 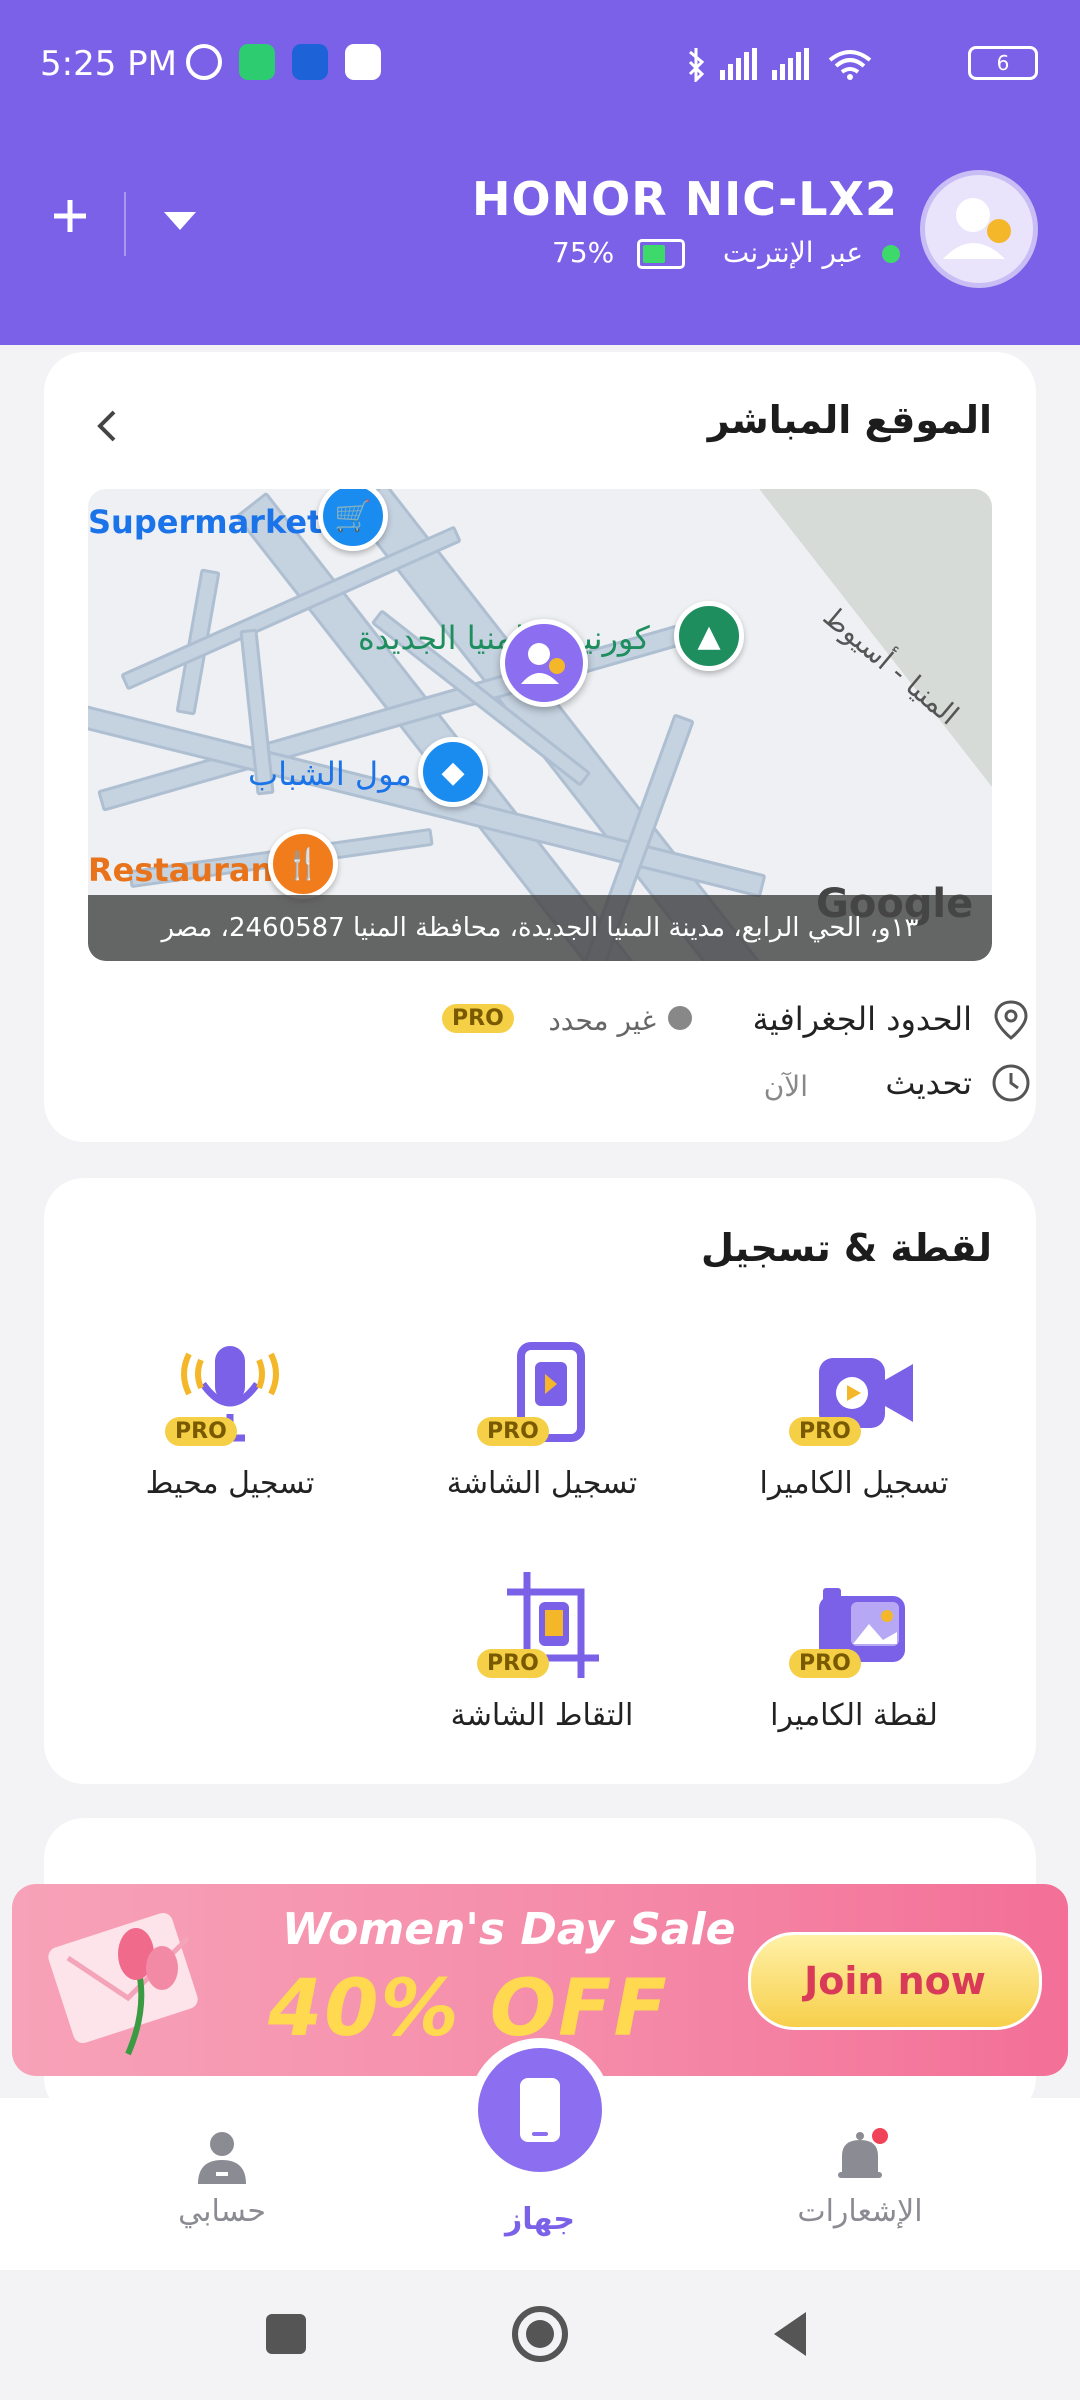 What do you see at coordinates (860, 2211) in the screenshot?
I see `notifications-tab-label: الإشعارات` at bounding box center [860, 2211].